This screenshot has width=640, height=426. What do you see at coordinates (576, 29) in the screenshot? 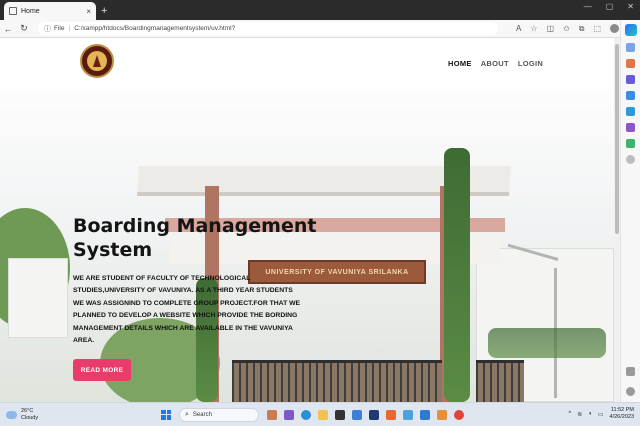
I see `browser-toolbar-actions: A ☆ ◫ ✩ ⧉ ⬚ ⋯` at bounding box center [576, 29].